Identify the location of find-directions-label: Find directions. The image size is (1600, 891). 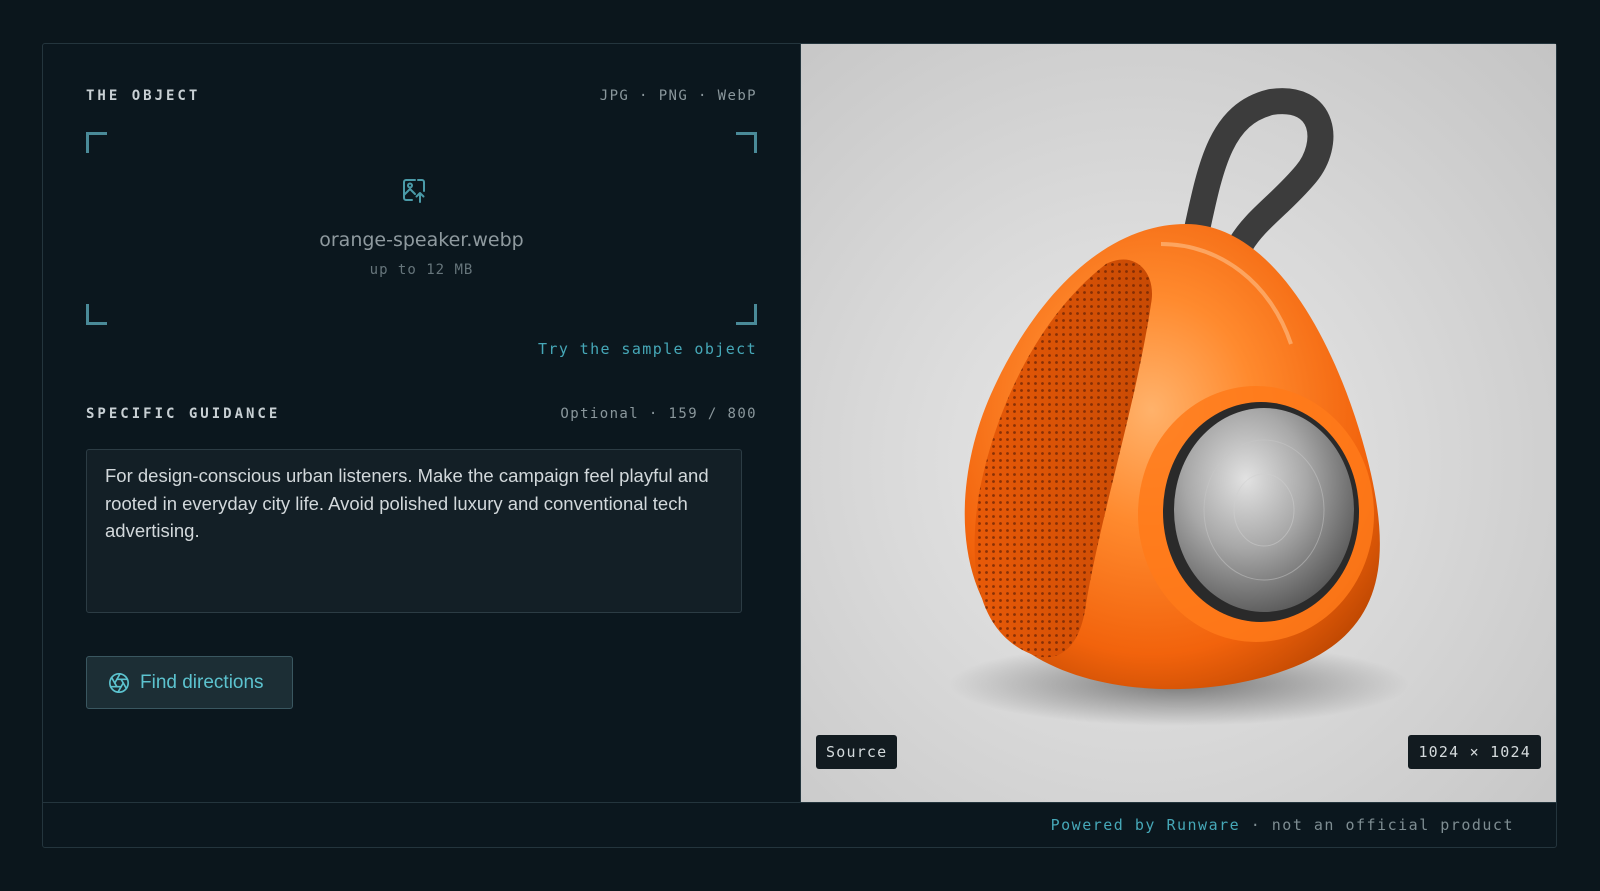
(202, 682).